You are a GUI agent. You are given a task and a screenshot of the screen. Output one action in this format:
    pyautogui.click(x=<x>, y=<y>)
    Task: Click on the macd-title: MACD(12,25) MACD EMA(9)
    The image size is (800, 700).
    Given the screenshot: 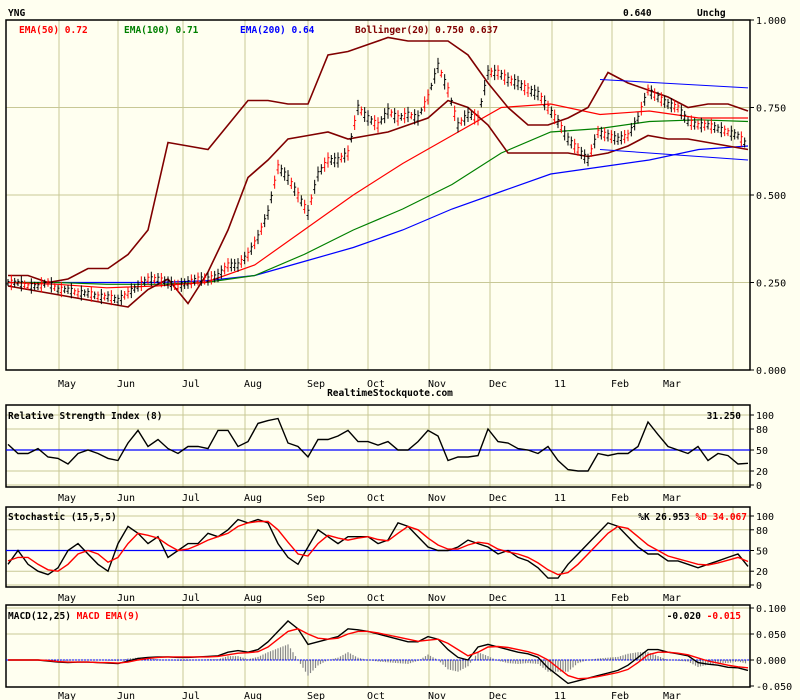 What is the action you would take?
    pyautogui.click(x=74, y=616)
    